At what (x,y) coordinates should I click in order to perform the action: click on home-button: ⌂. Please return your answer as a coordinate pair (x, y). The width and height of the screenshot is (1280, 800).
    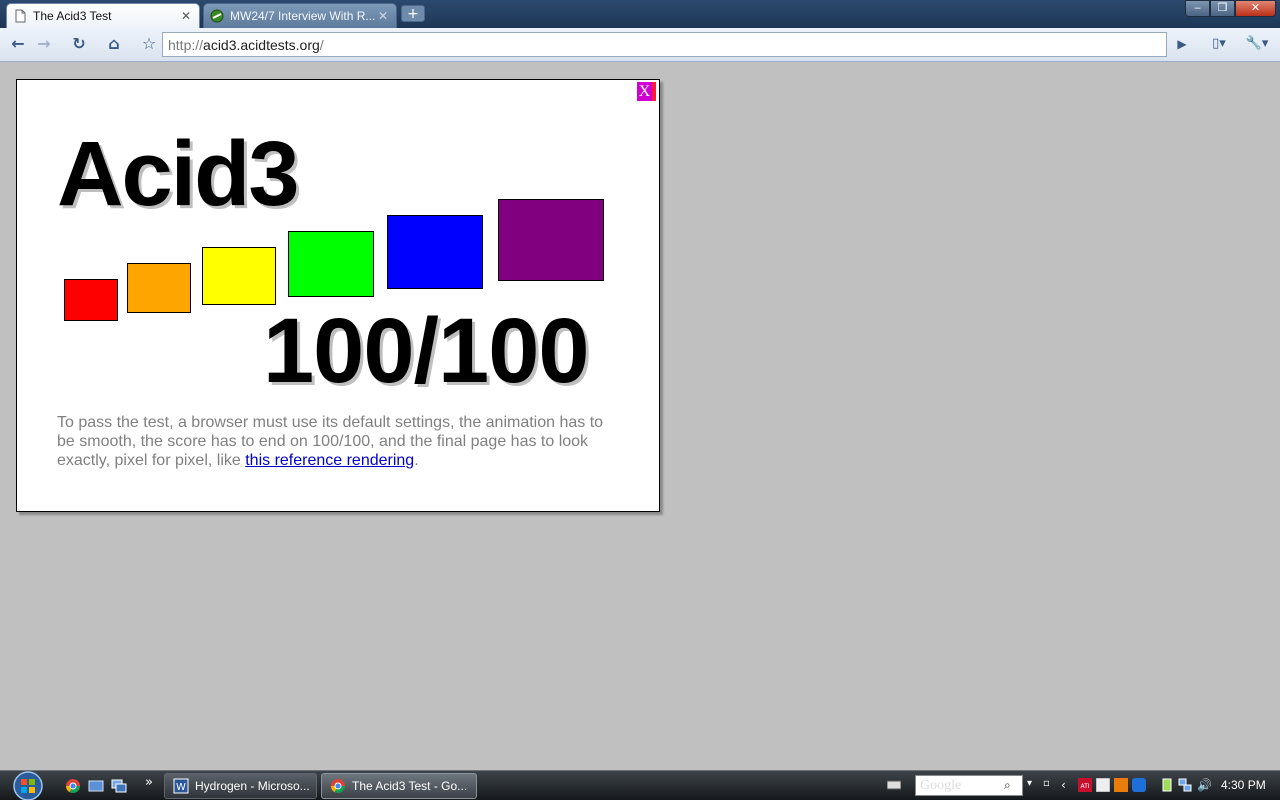
    Looking at the image, I should click on (114, 44).